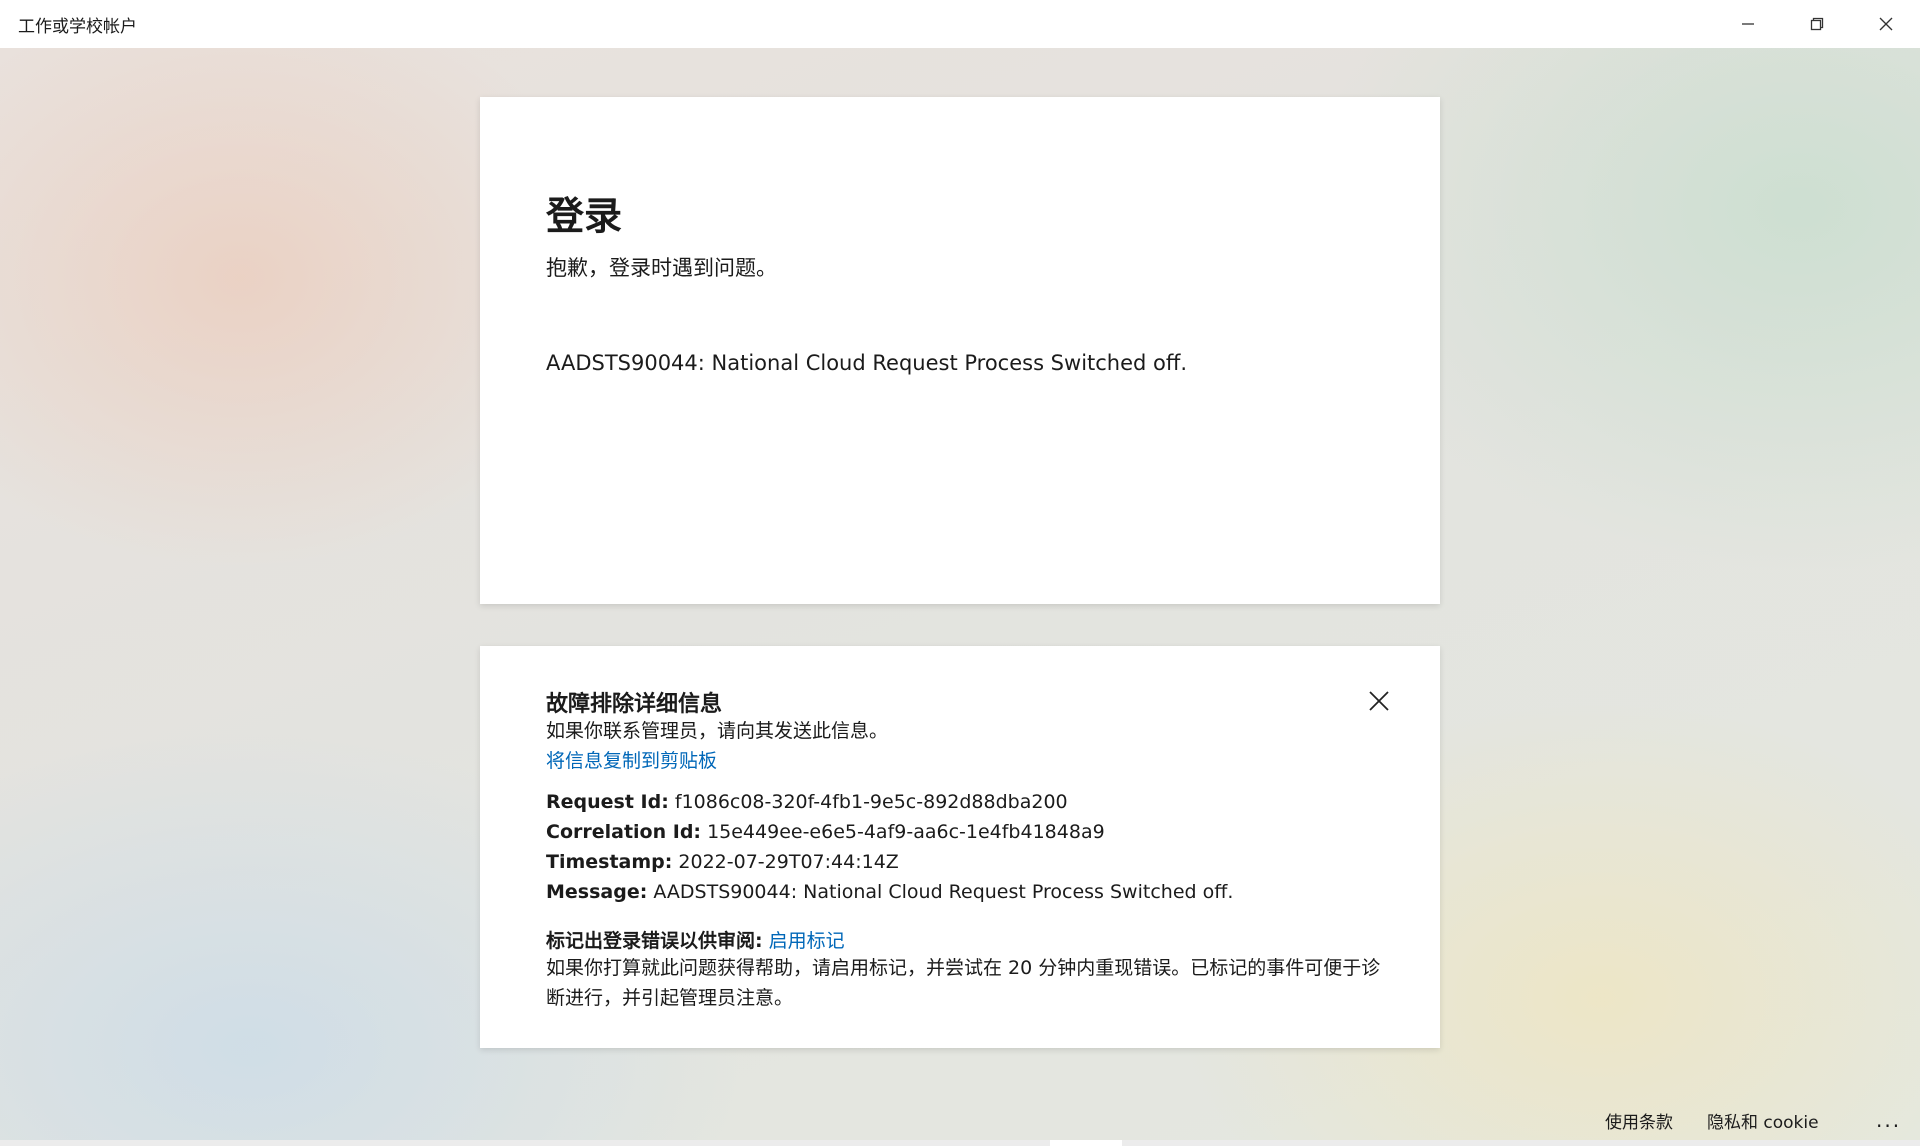  What do you see at coordinates (960, 24) in the screenshot?
I see `title-bar: 工作或学校帐户` at bounding box center [960, 24].